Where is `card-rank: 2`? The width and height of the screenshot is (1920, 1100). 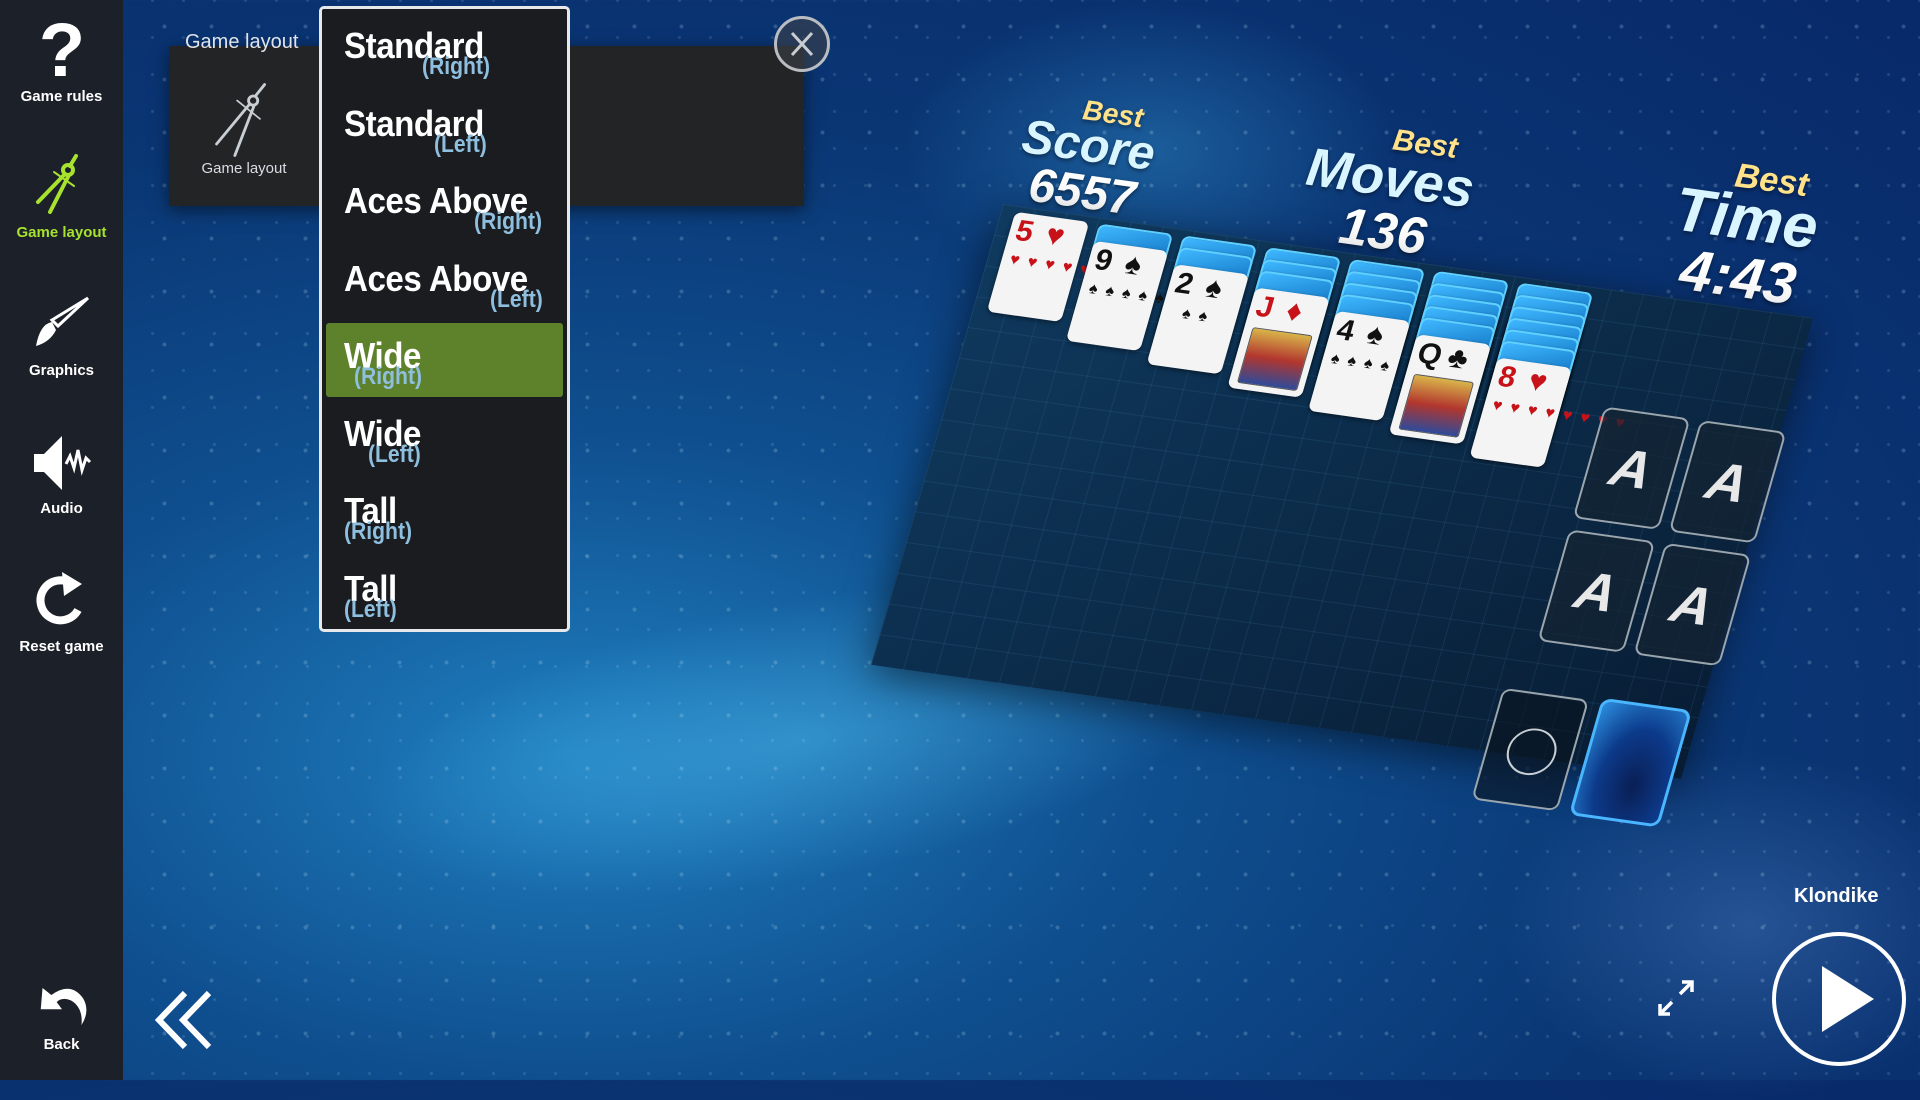 card-rank: 2 is located at coordinates (1184, 283).